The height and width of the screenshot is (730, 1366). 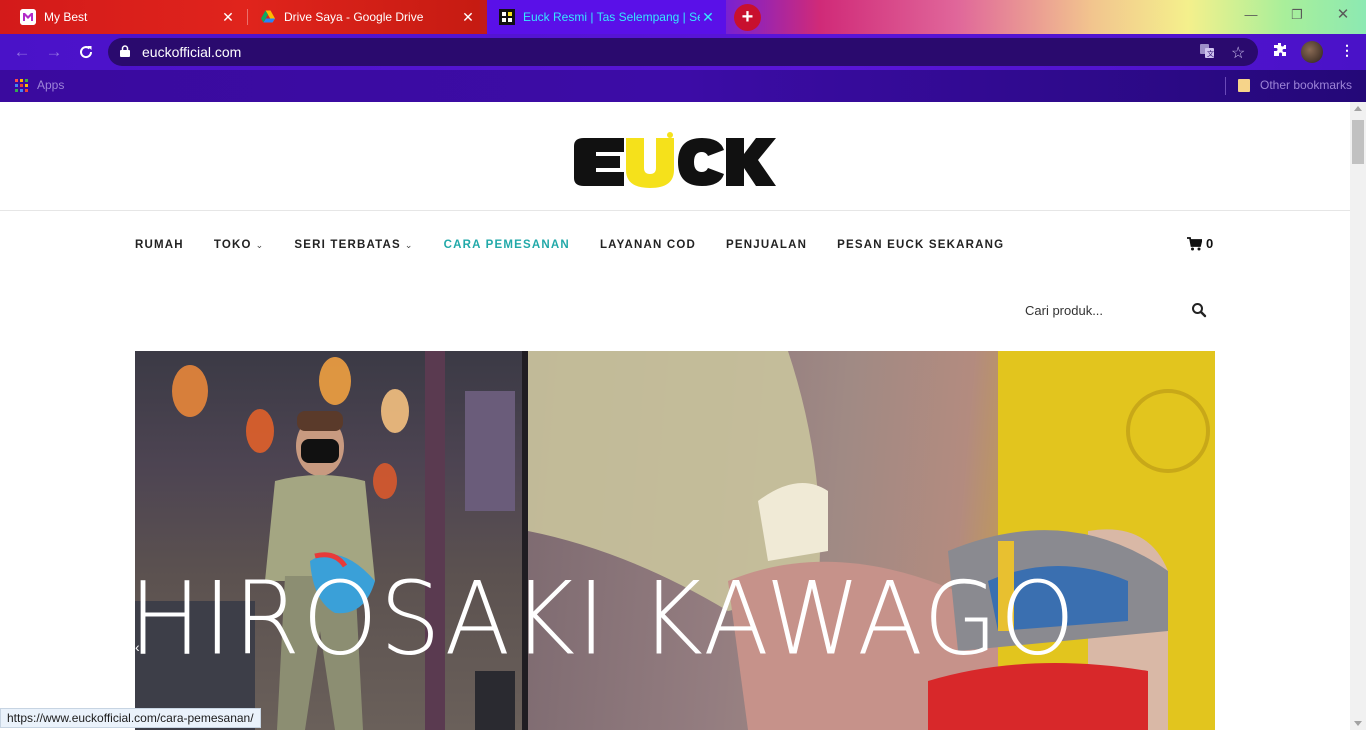 What do you see at coordinates (675, 210) in the screenshot?
I see `header-divider` at bounding box center [675, 210].